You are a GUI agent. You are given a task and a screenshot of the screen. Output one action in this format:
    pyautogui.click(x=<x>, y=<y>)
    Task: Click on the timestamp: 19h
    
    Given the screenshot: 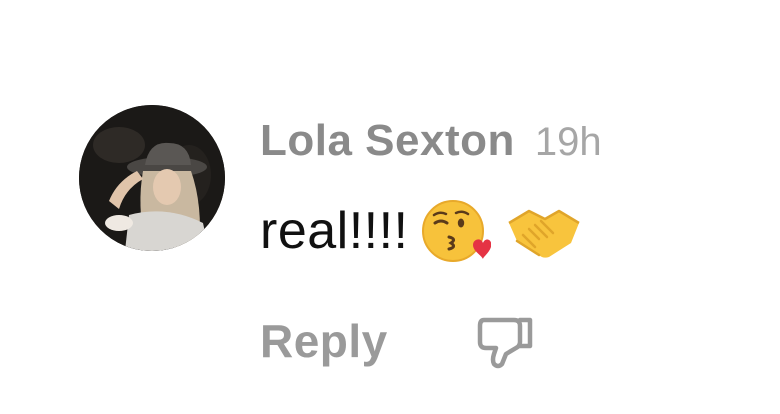 What is the action you would take?
    pyautogui.click(x=568, y=142)
    